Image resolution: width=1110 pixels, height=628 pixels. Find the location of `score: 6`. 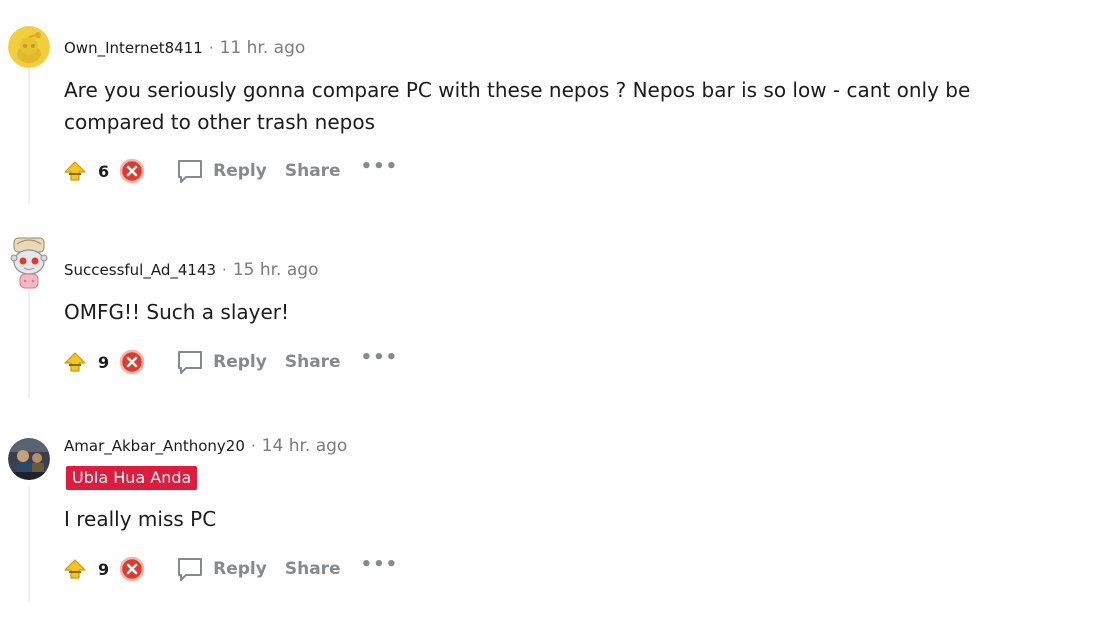

score: 6 is located at coordinates (104, 171).